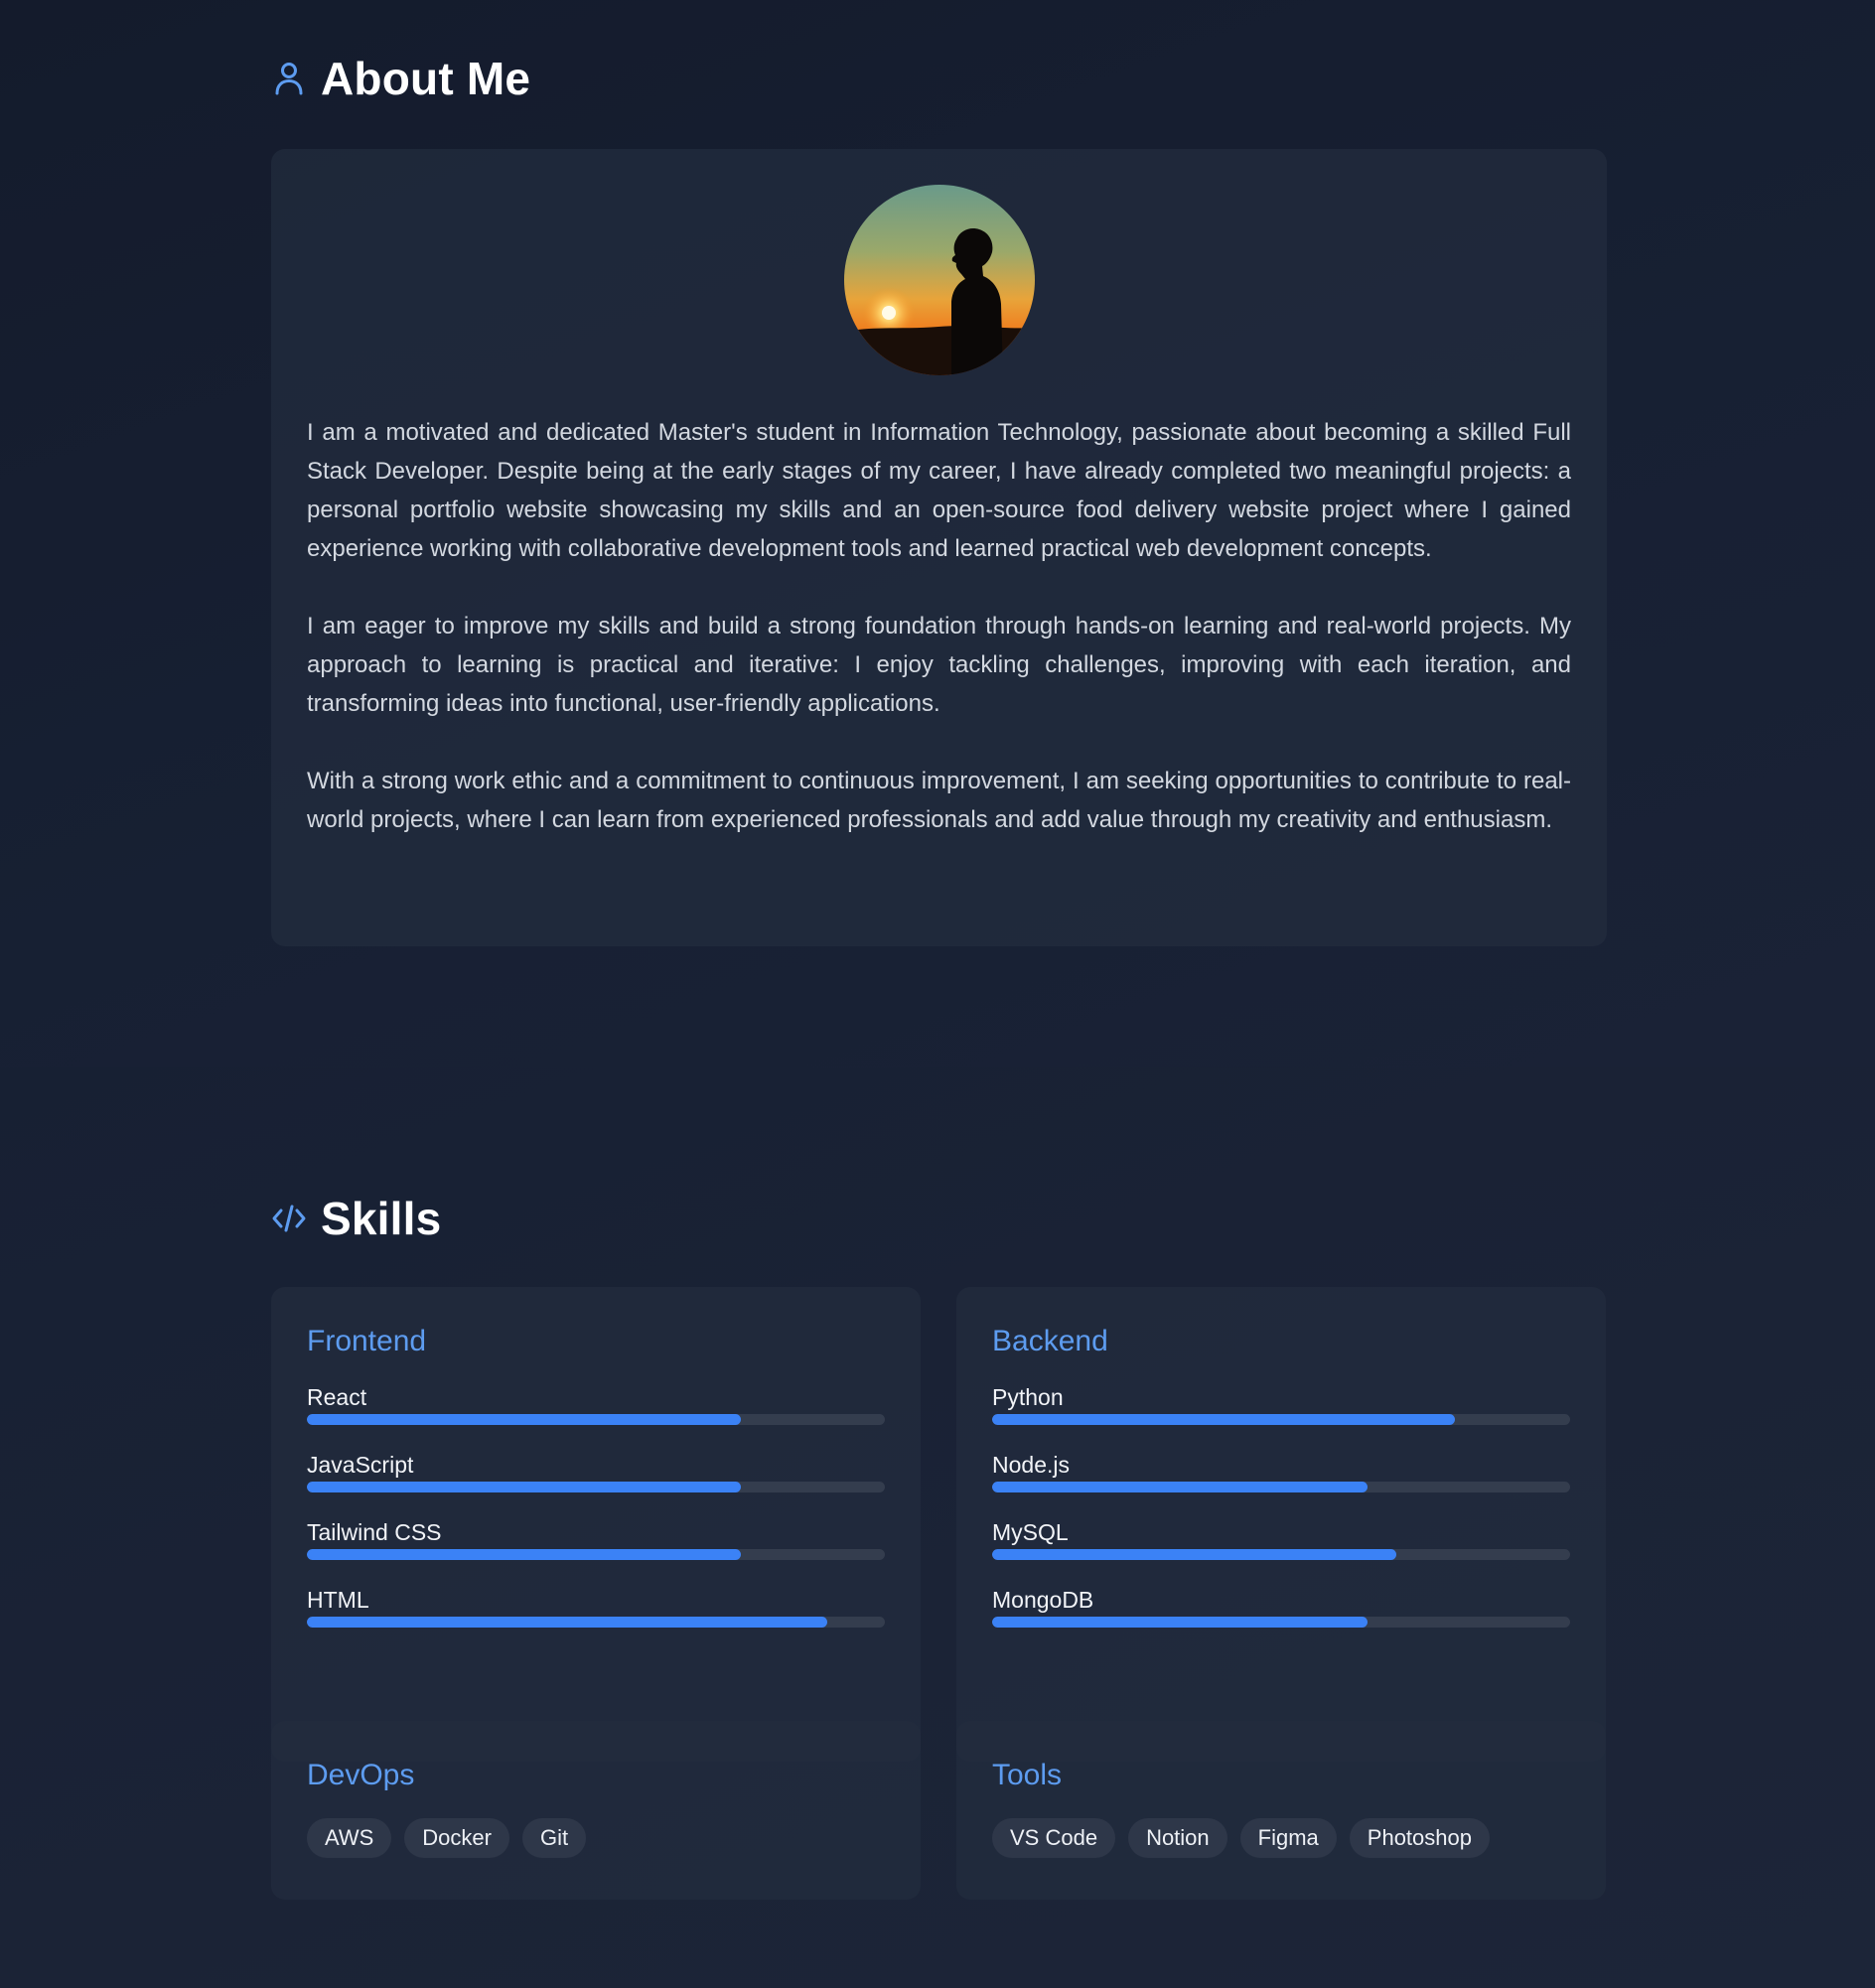  I want to click on skill-item: Python, so click(1281, 1404).